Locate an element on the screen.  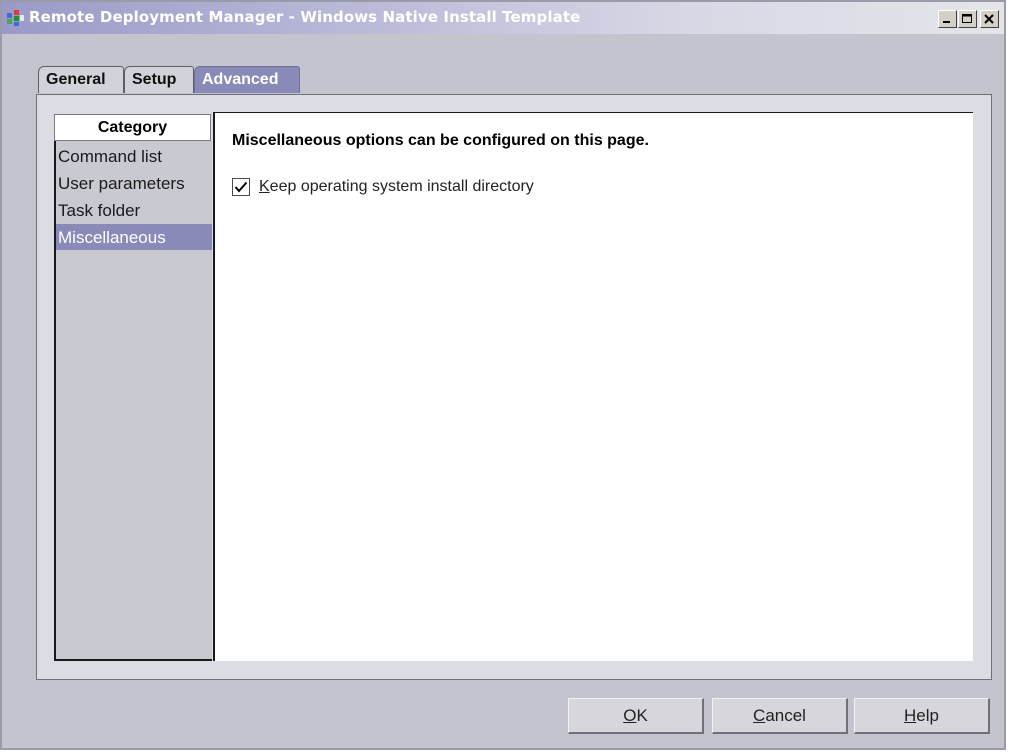
tab-advanced: Advanced is located at coordinates (247, 79).